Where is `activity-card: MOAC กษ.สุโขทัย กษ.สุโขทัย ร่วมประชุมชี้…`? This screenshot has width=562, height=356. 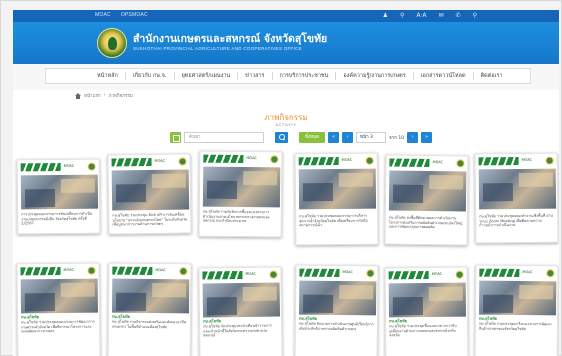 activity-card: MOAC กษ.สุโขทัย กษ.สุโขทัย ร่วมประชุมชี้… is located at coordinates (426, 311).